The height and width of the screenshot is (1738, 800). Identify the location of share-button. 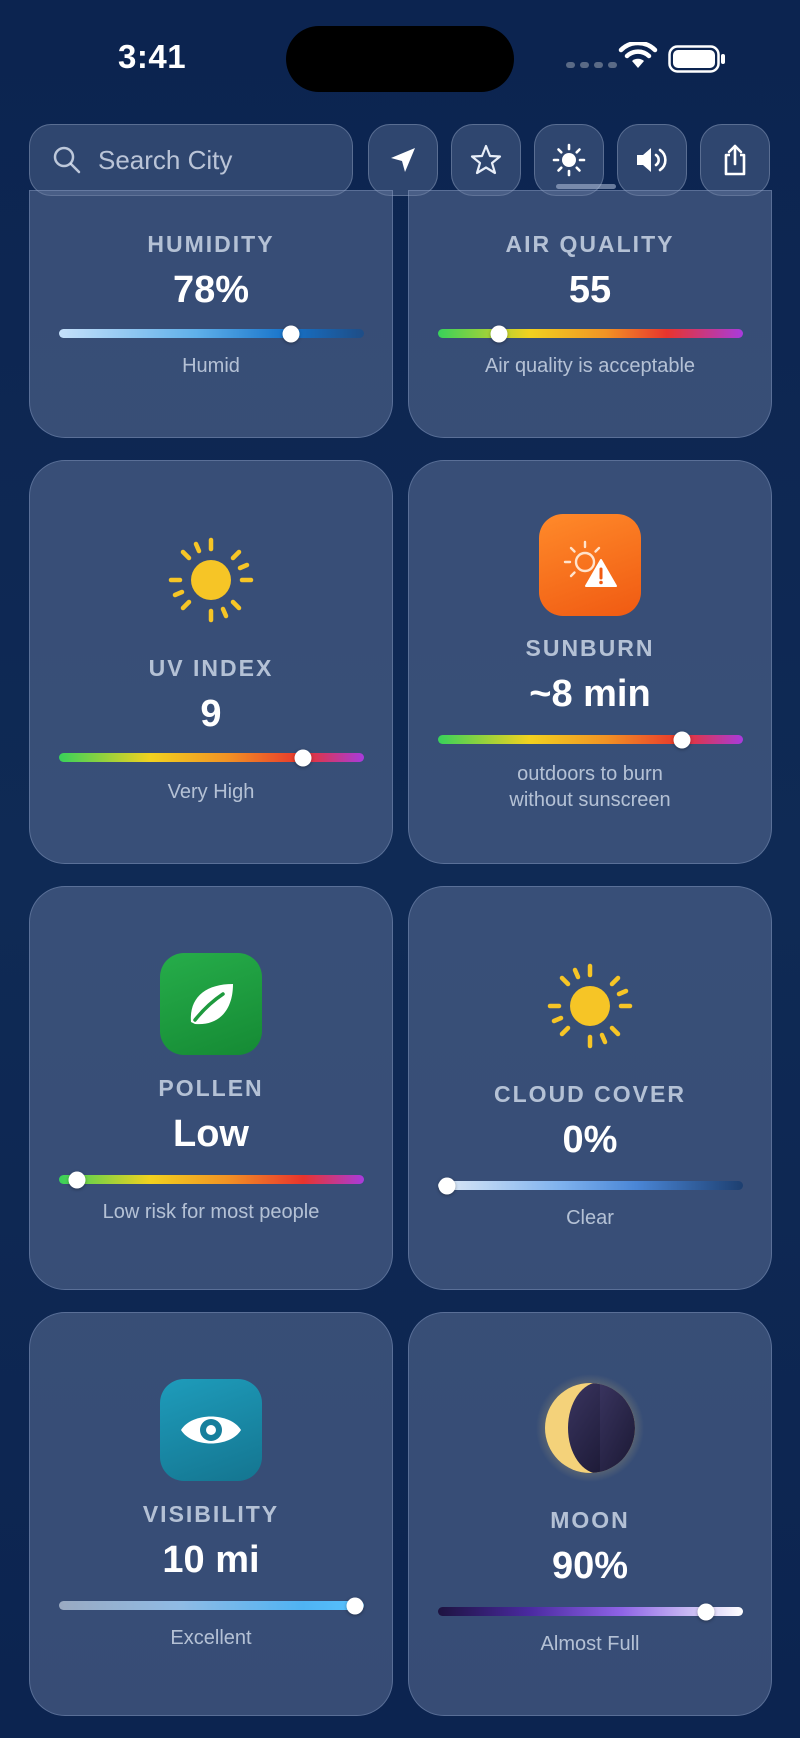
(735, 160).